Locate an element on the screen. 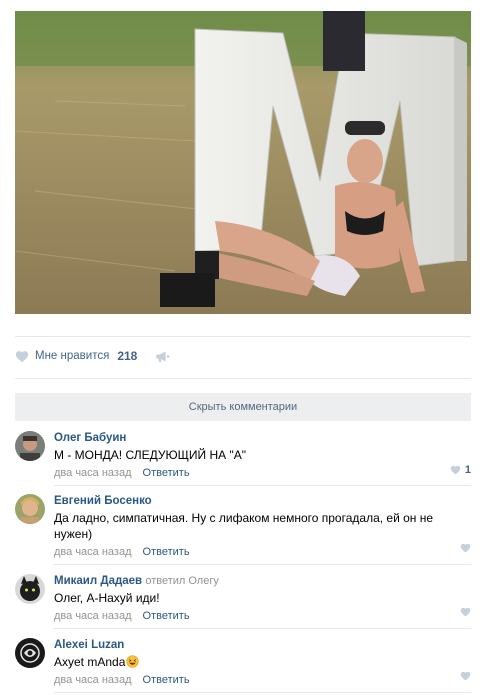 The width and height of the screenshot is (484, 695). comment-text: М - МОНДА! СЛЕДУЮЩИЙ НА "А" is located at coordinates (150, 455).